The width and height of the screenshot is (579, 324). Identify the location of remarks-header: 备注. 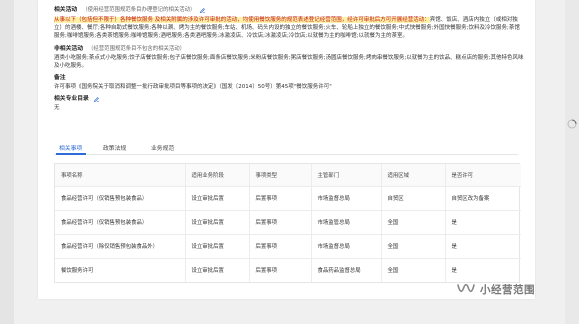
(289, 78).